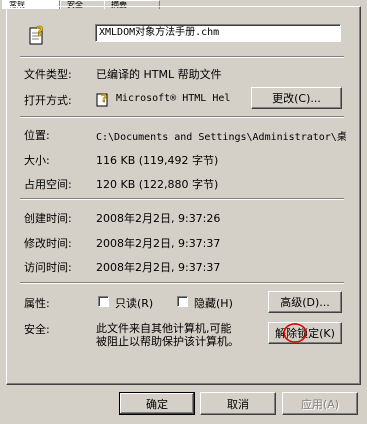 The image size is (367, 424). I want to click on attributes-label: 属性:, so click(37, 303).